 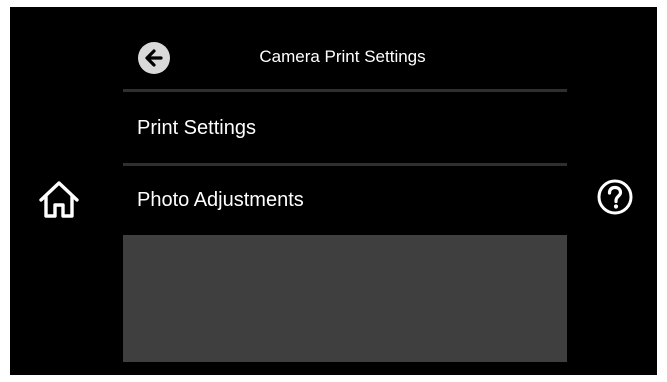 What do you see at coordinates (345, 90) in the screenshot?
I see `header-divider` at bounding box center [345, 90].